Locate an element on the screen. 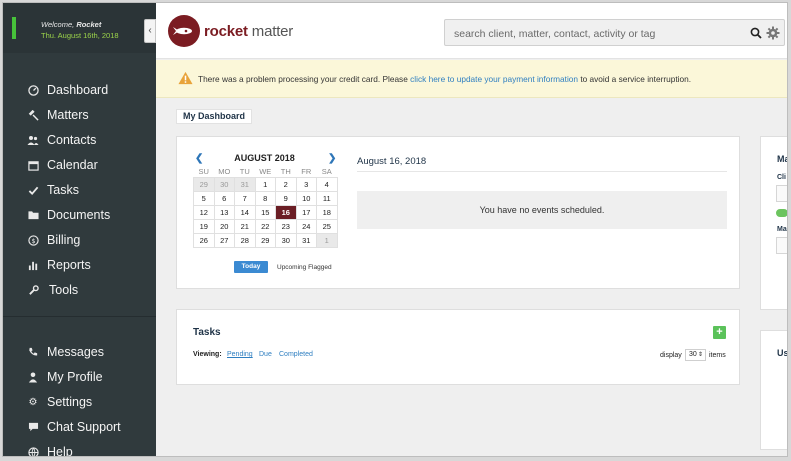 The height and width of the screenshot is (461, 791). sidebar-item-tools: Tools is located at coordinates (52, 290).